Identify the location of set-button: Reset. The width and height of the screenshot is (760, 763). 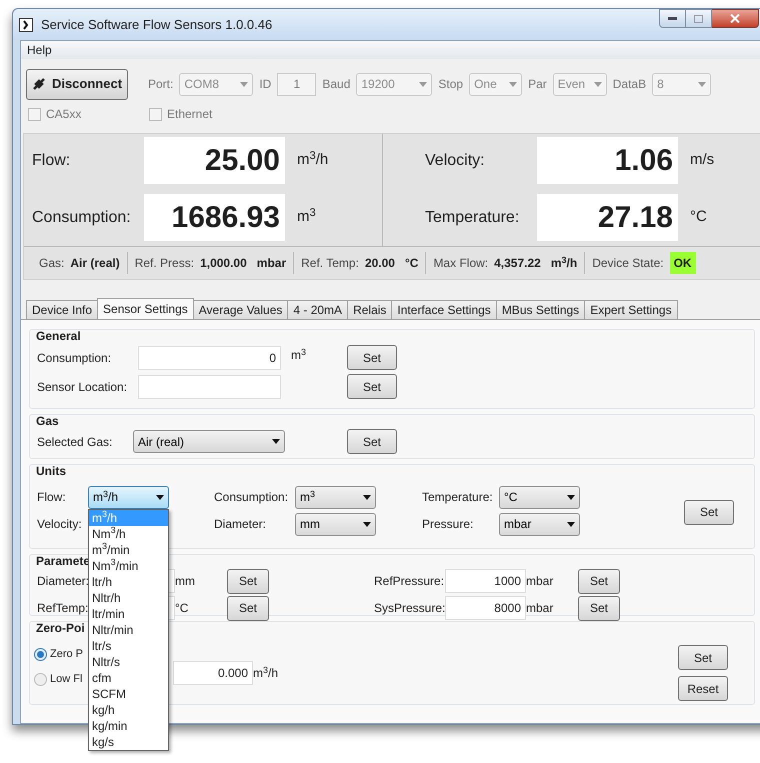
(703, 688).